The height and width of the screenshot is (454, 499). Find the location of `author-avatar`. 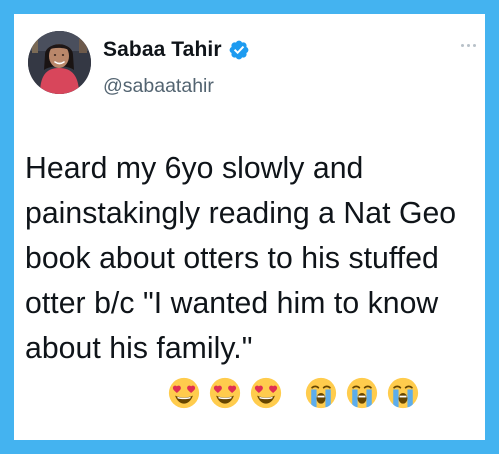

author-avatar is located at coordinates (59, 62).